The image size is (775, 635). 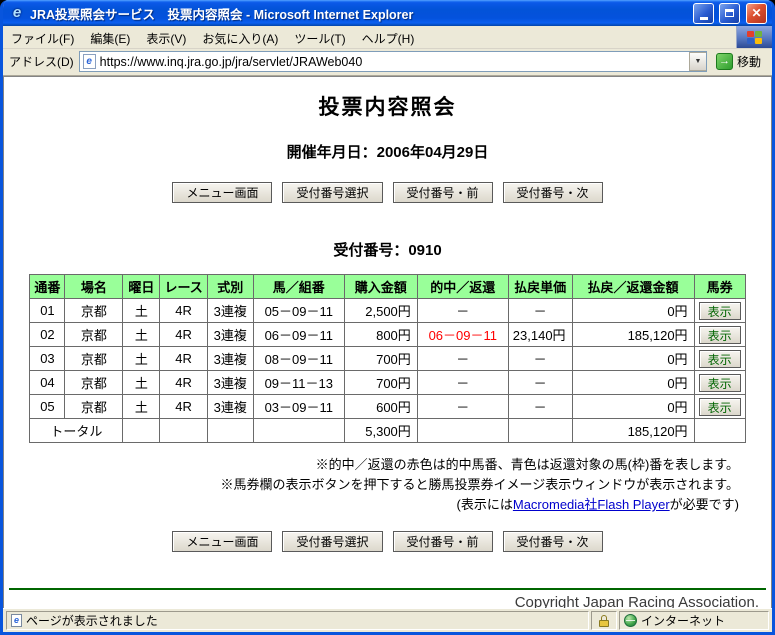 What do you see at coordinates (387, 589) in the screenshot?
I see `divider` at bounding box center [387, 589].